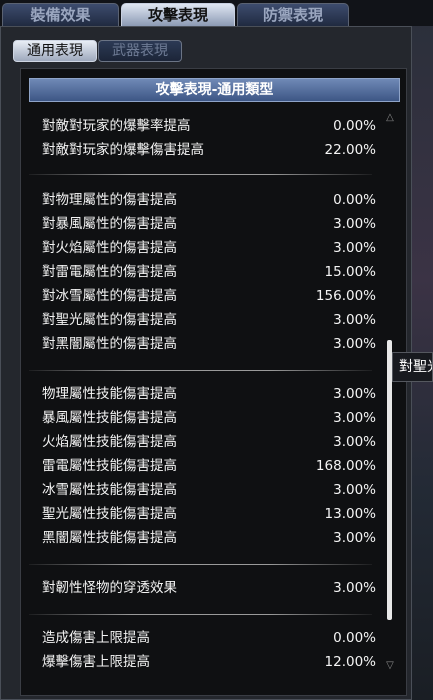 The height and width of the screenshot is (700, 433). Describe the element at coordinates (209, 344) in the screenshot. I see `stat-row: 對黑闇屬性的傷害提高 3.00%` at that location.